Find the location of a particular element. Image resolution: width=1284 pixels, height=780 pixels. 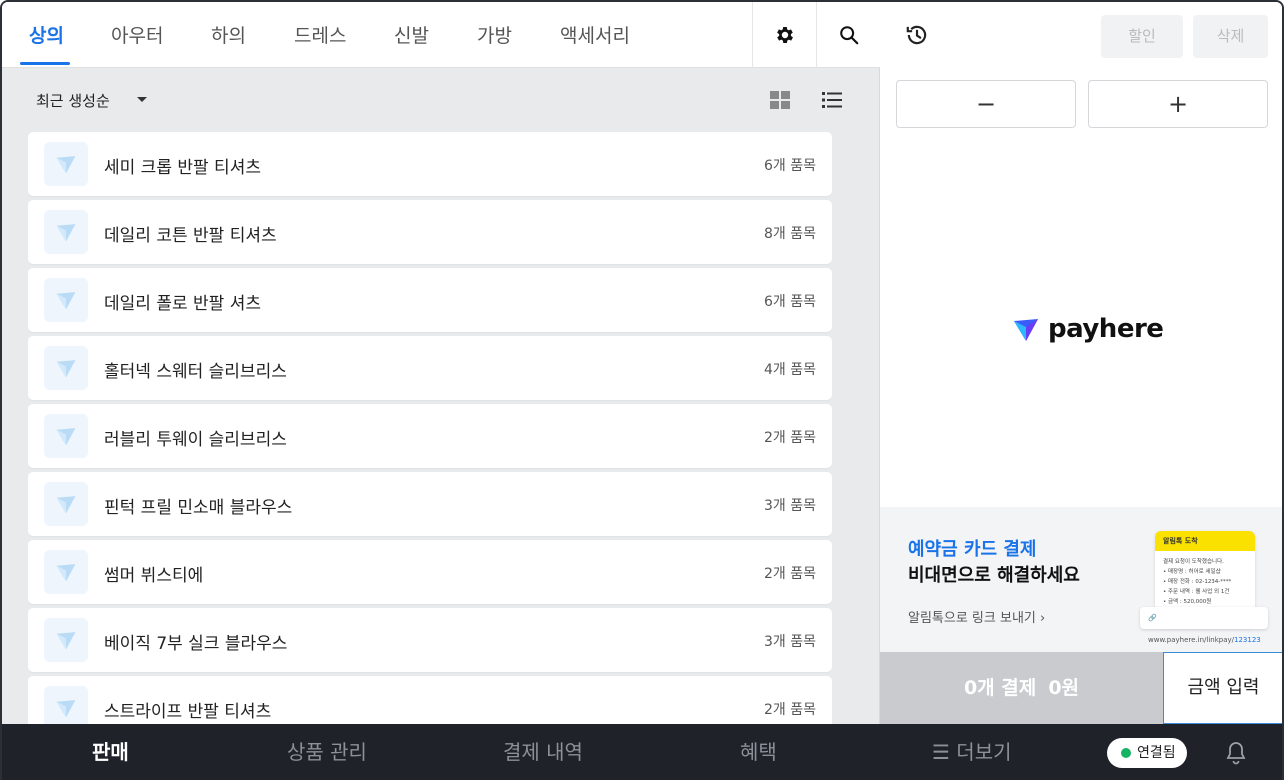

notifications-button is located at coordinates (1236, 753).